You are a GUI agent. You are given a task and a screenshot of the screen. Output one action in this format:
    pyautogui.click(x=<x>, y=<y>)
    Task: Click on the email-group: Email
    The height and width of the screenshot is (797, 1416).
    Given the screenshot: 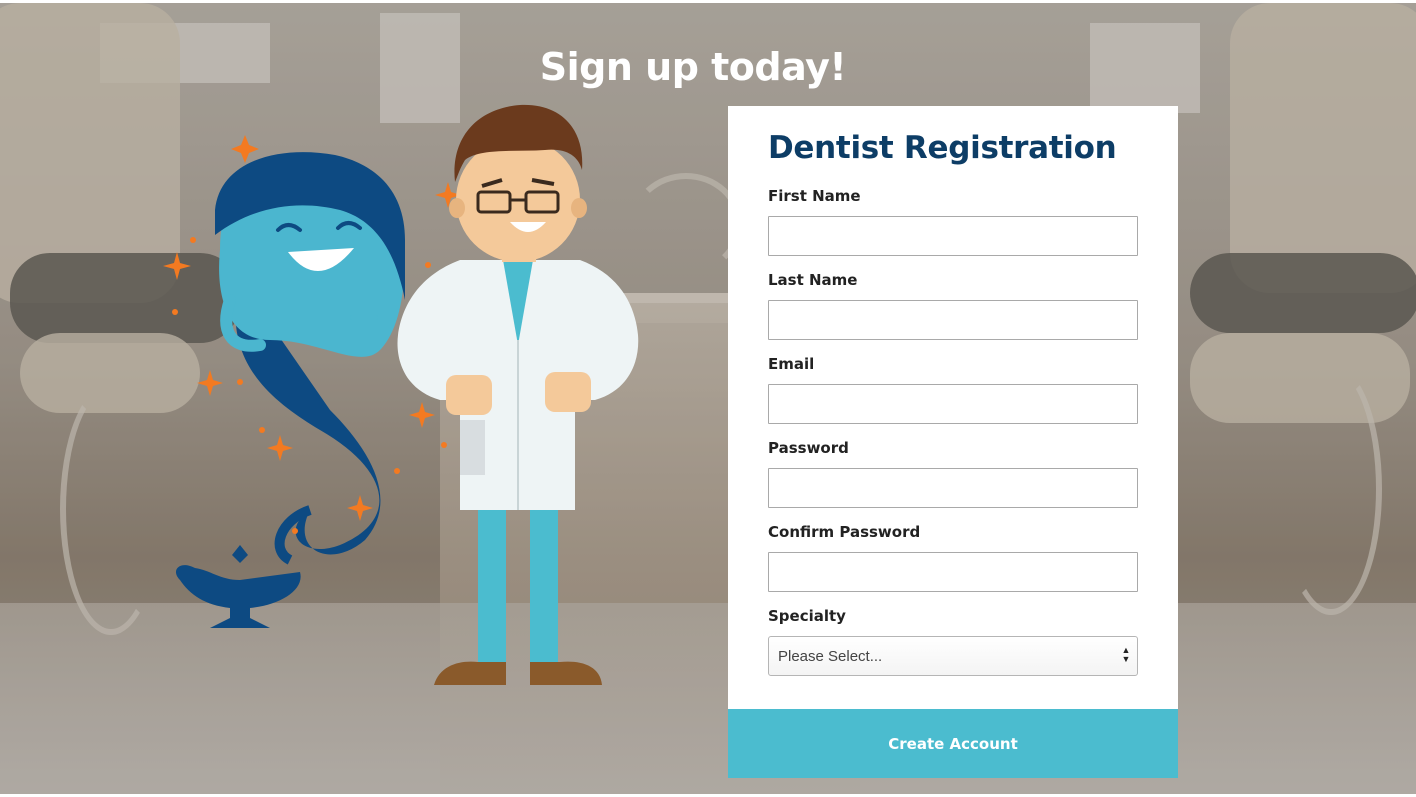 What is the action you would take?
    pyautogui.click(x=953, y=389)
    